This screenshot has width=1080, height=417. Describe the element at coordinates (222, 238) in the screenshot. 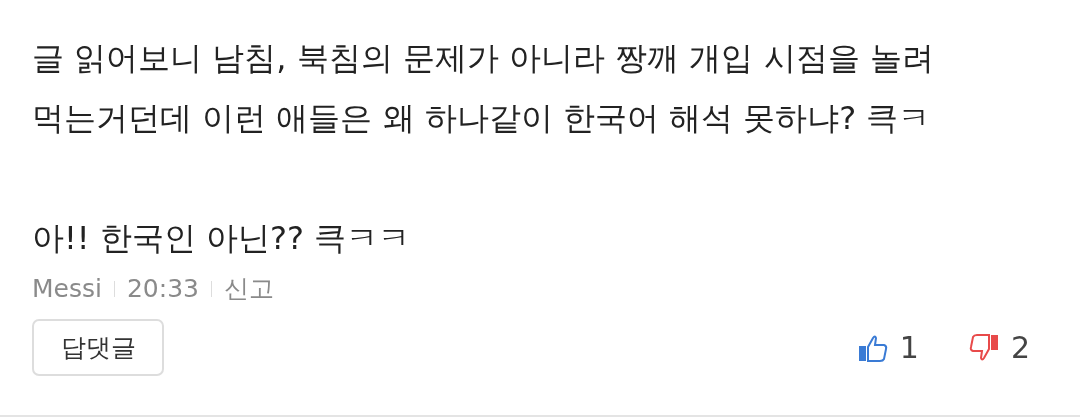

I see `comment-text: 아!! 한국인 아닌?? 큭ㅋㅋ` at that location.